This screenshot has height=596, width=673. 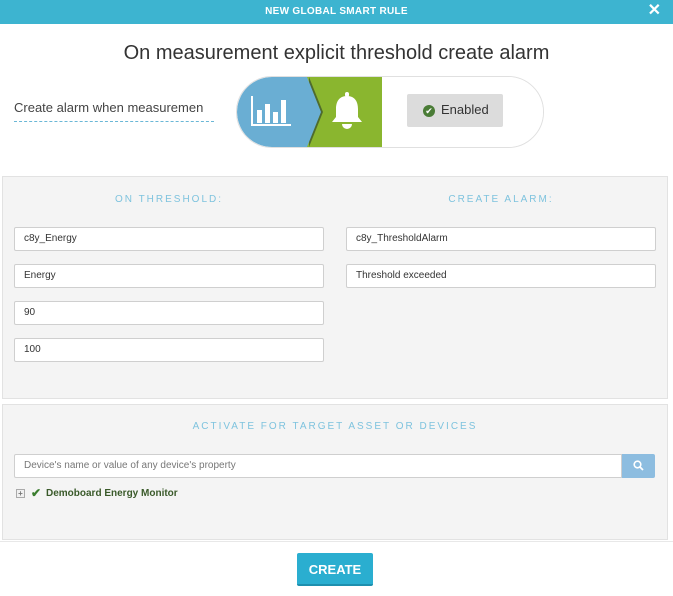 I want to click on check-circle-icon: ✔, so click(x=429, y=111).